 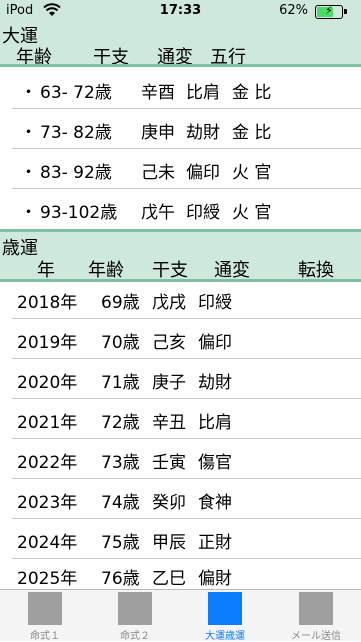 I want to click on saiun-year: 2023年, so click(x=47, y=503).